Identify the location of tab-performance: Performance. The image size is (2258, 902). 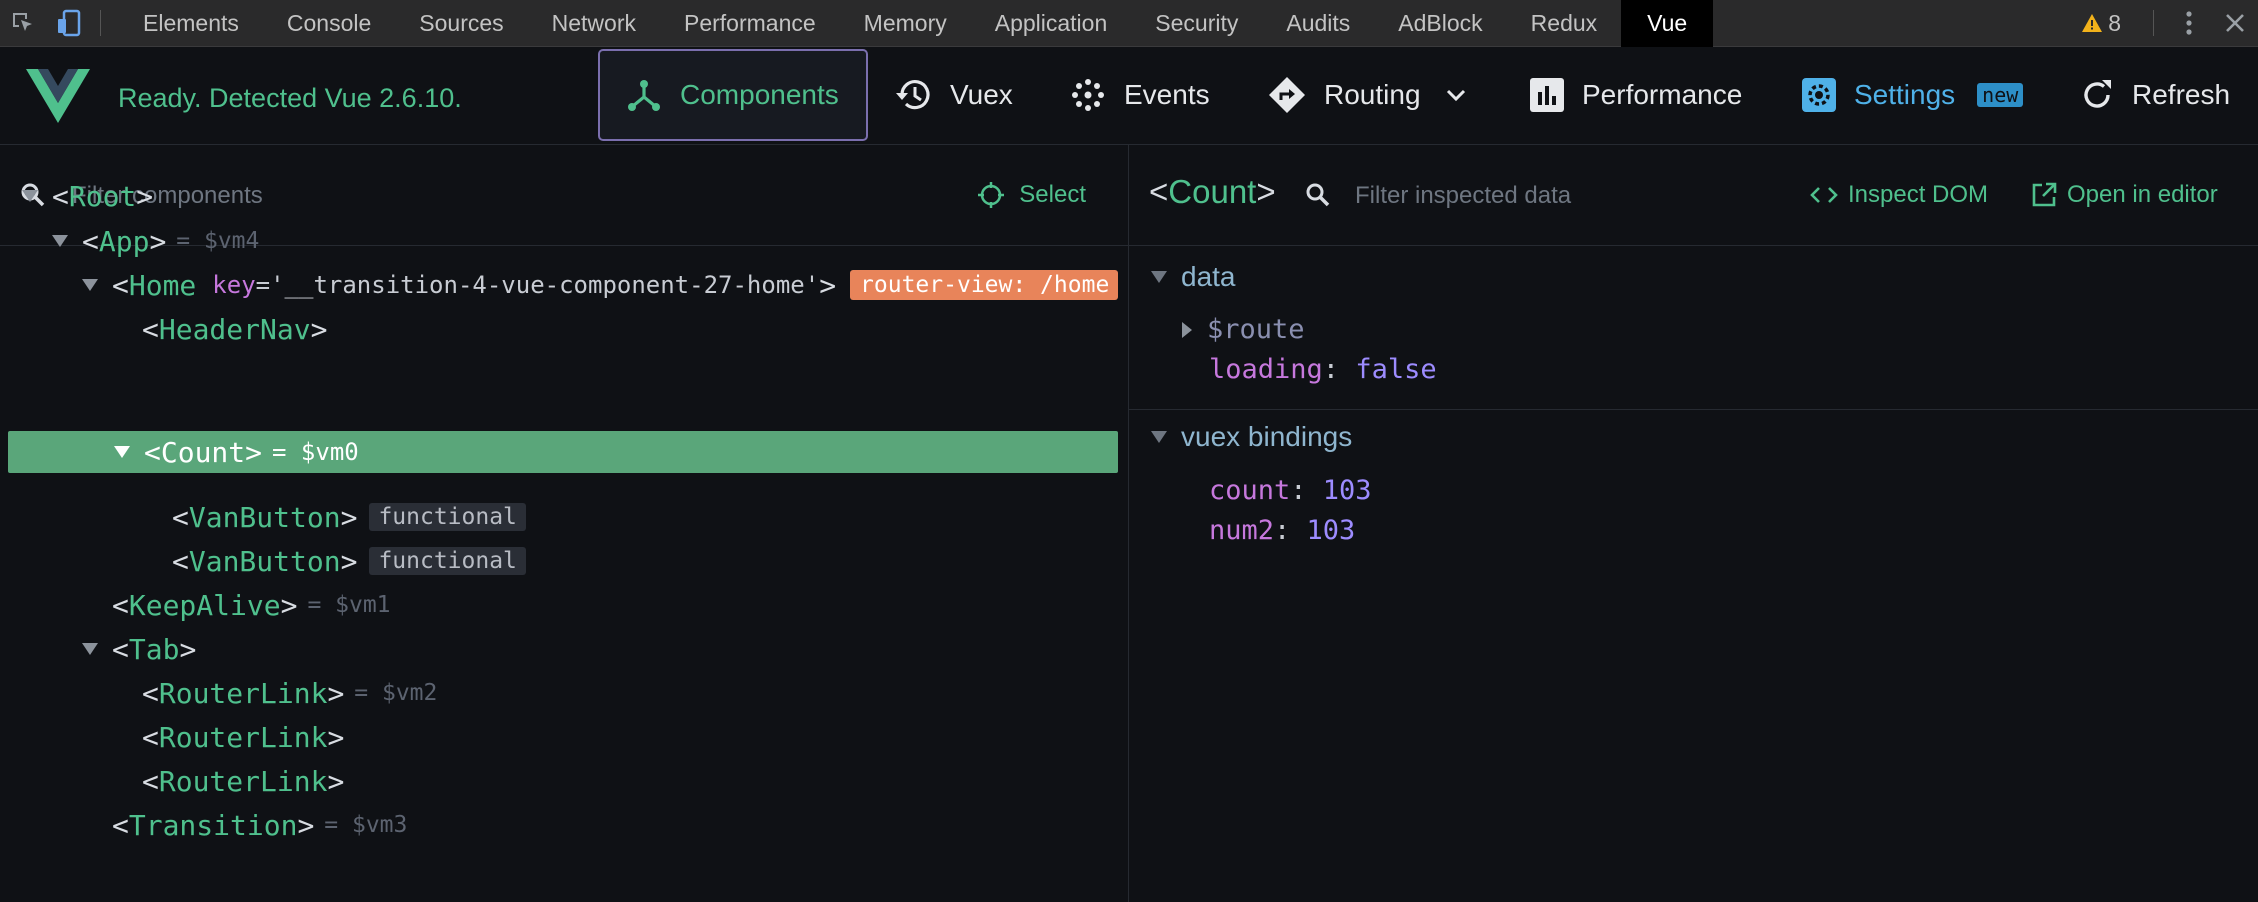
(750, 23).